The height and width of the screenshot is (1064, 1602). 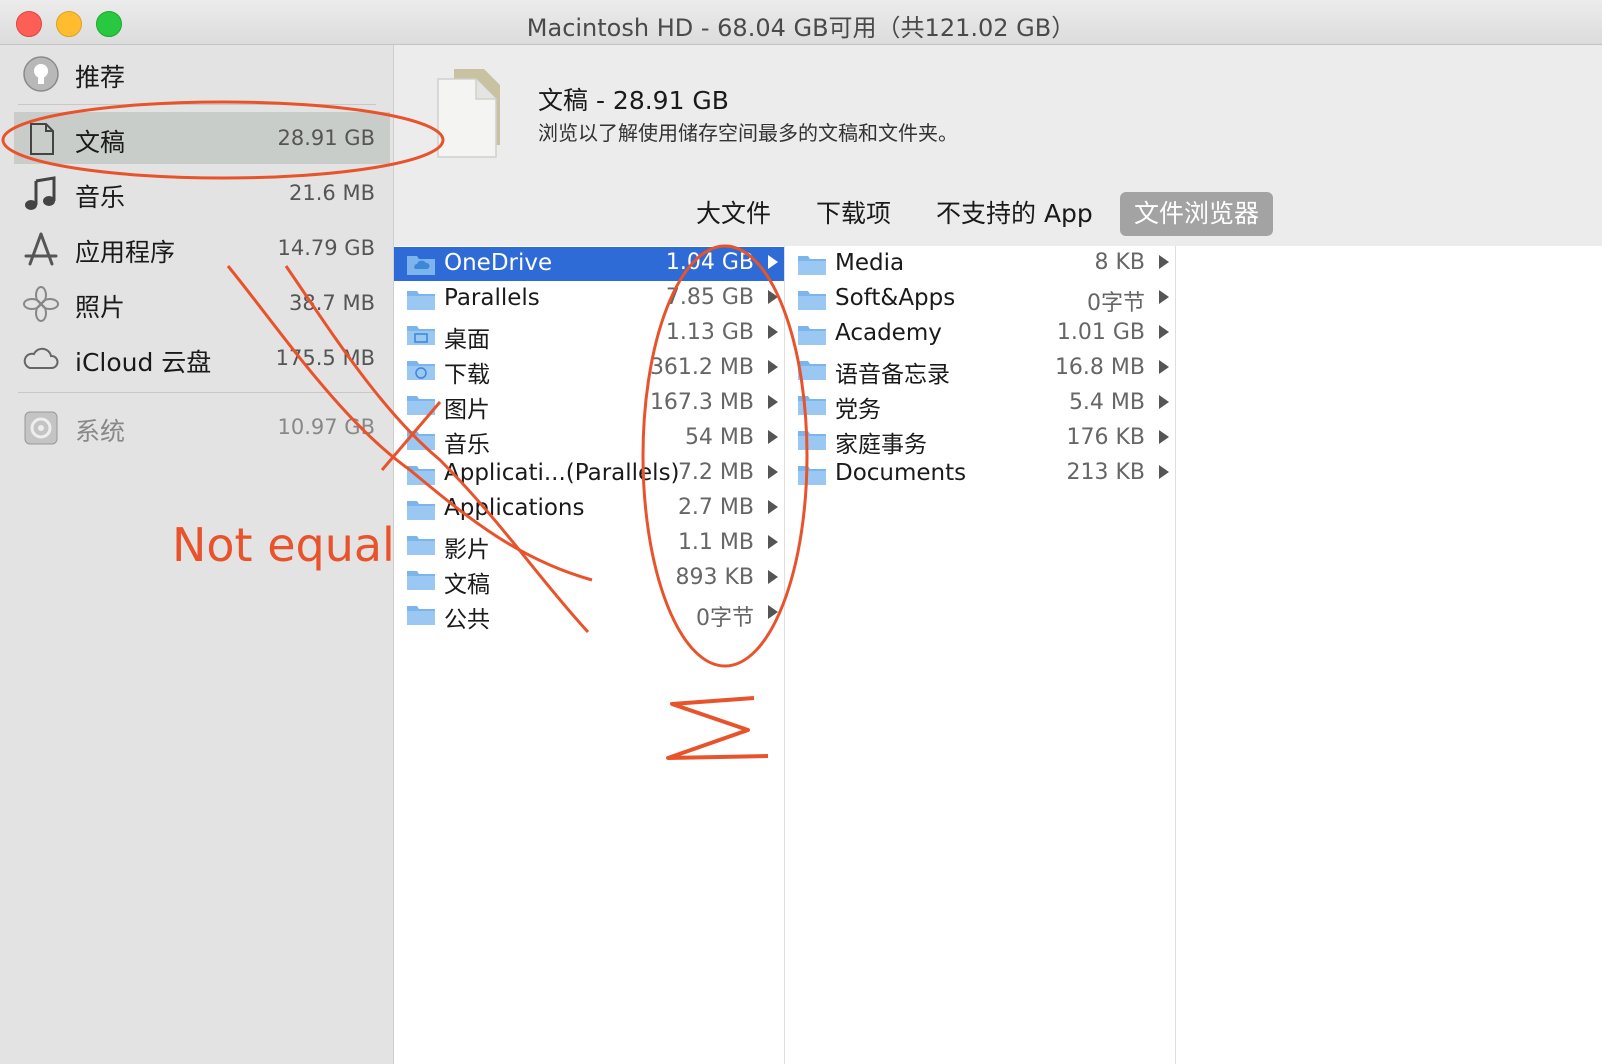 I want to click on folder-row-documents: 文稿 893 KB, so click(x=589, y=580).